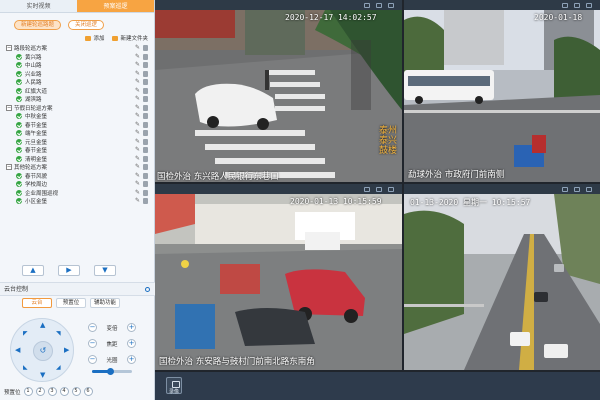 Image resolution: width=600 pixels, height=400 pixels. What do you see at coordinates (130, 38) in the screenshot?
I see `new-folder-button: 新建文件夹` at bounding box center [130, 38].